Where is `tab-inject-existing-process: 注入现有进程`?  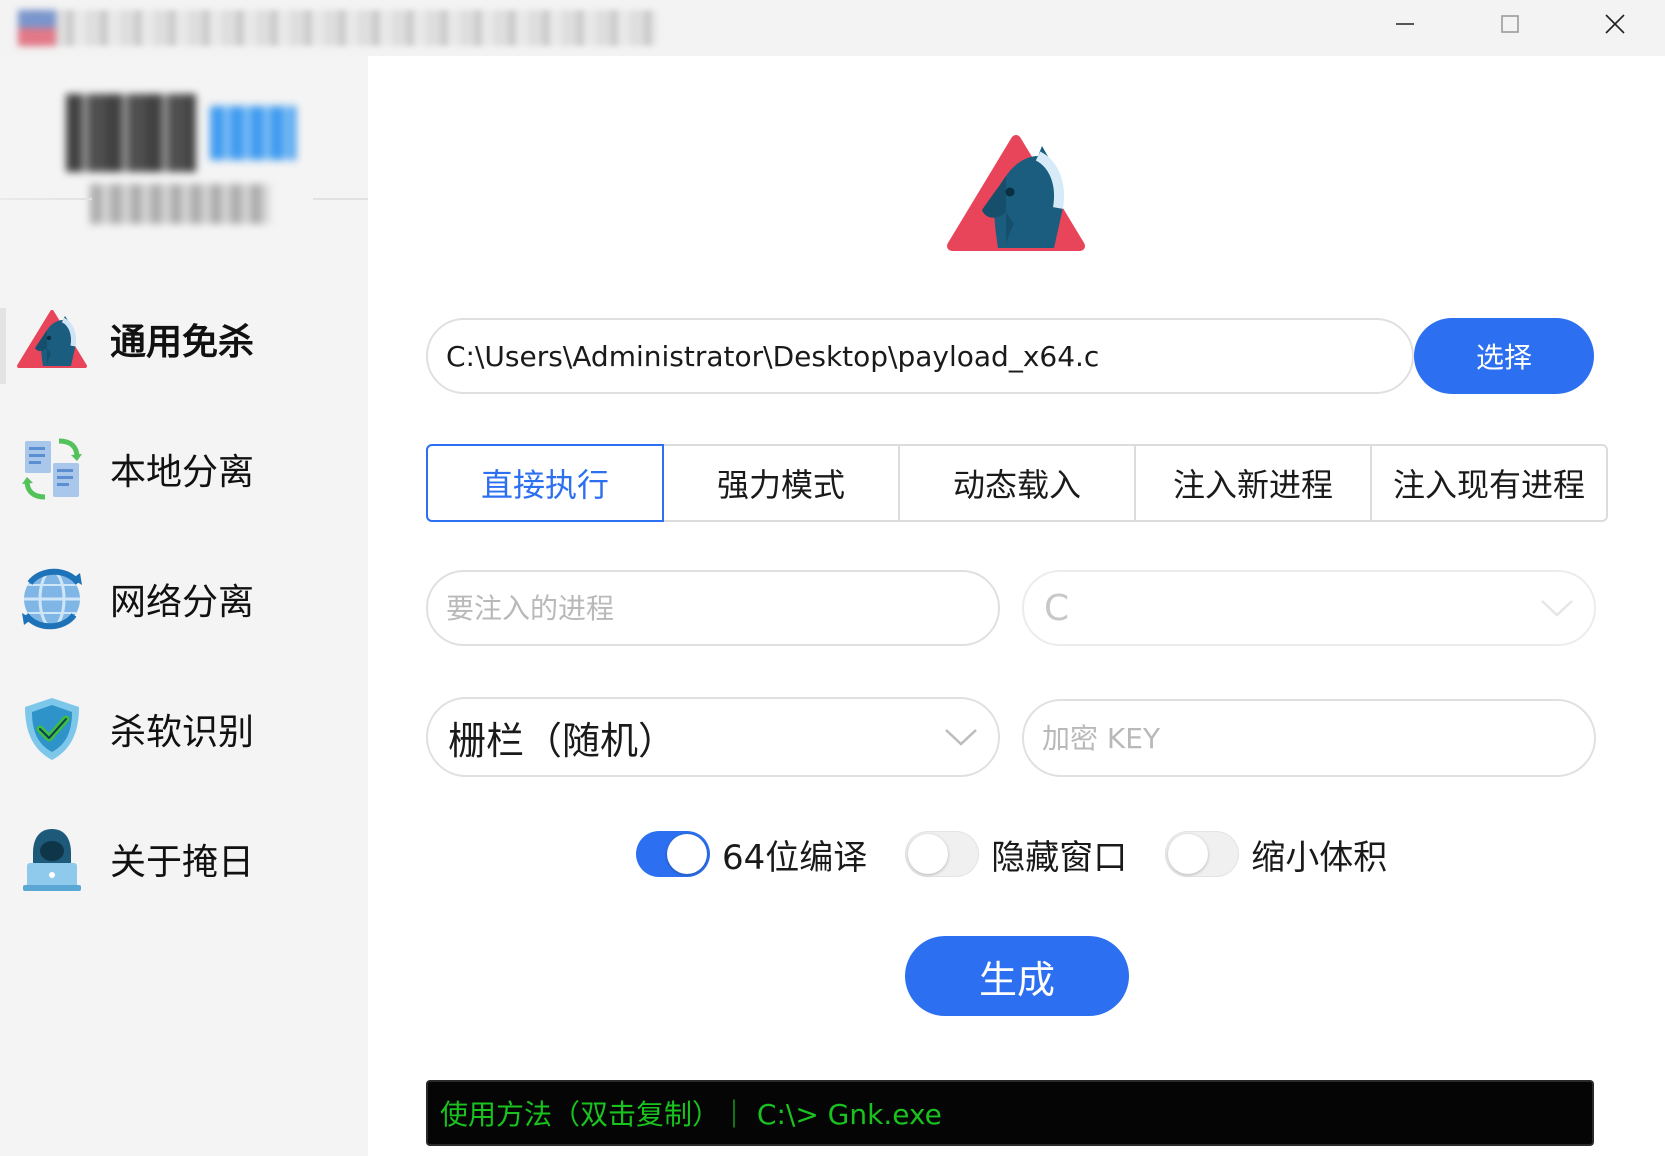 tab-inject-existing-process: 注入现有进程 is located at coordinates (1489, 483).